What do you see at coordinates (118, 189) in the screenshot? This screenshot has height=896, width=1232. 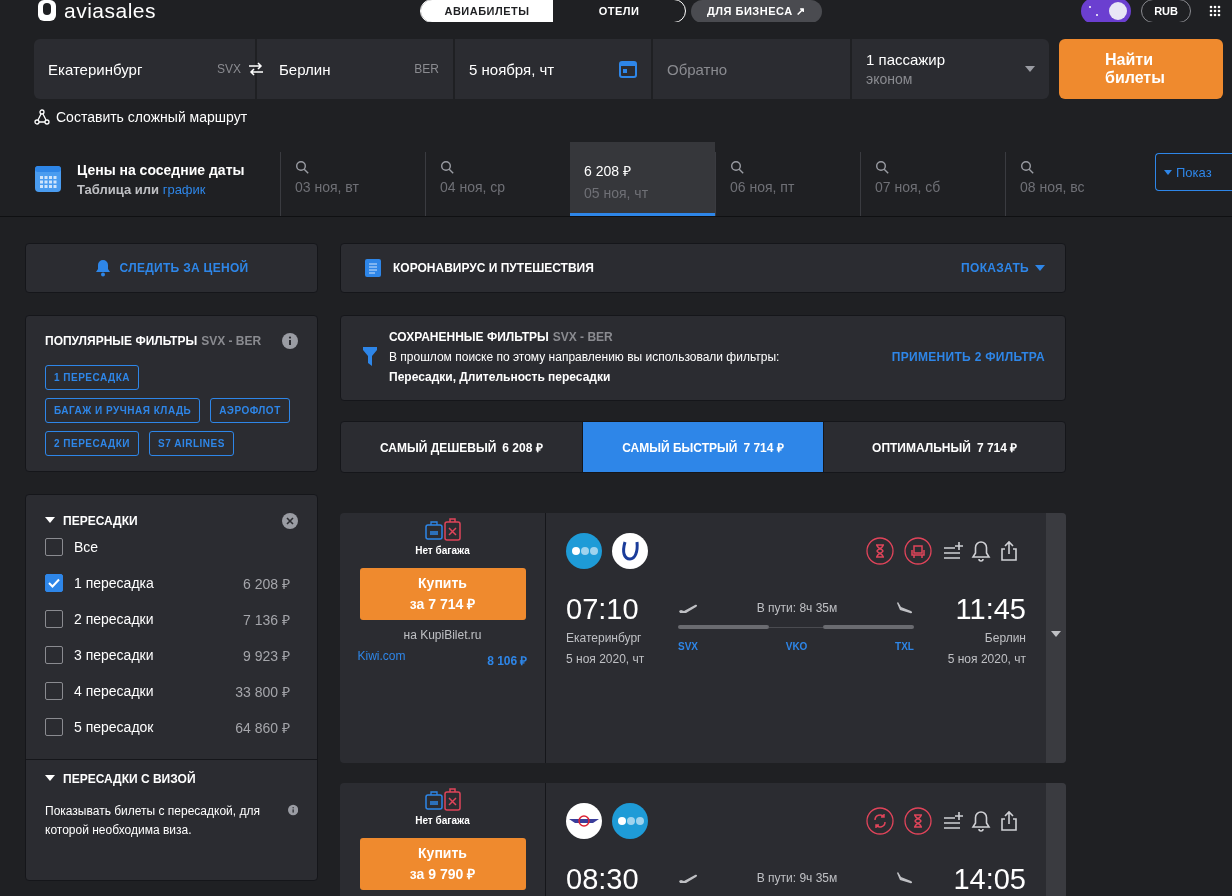 I see `table-caption: Таблица или` at bounding box center [118, 189].